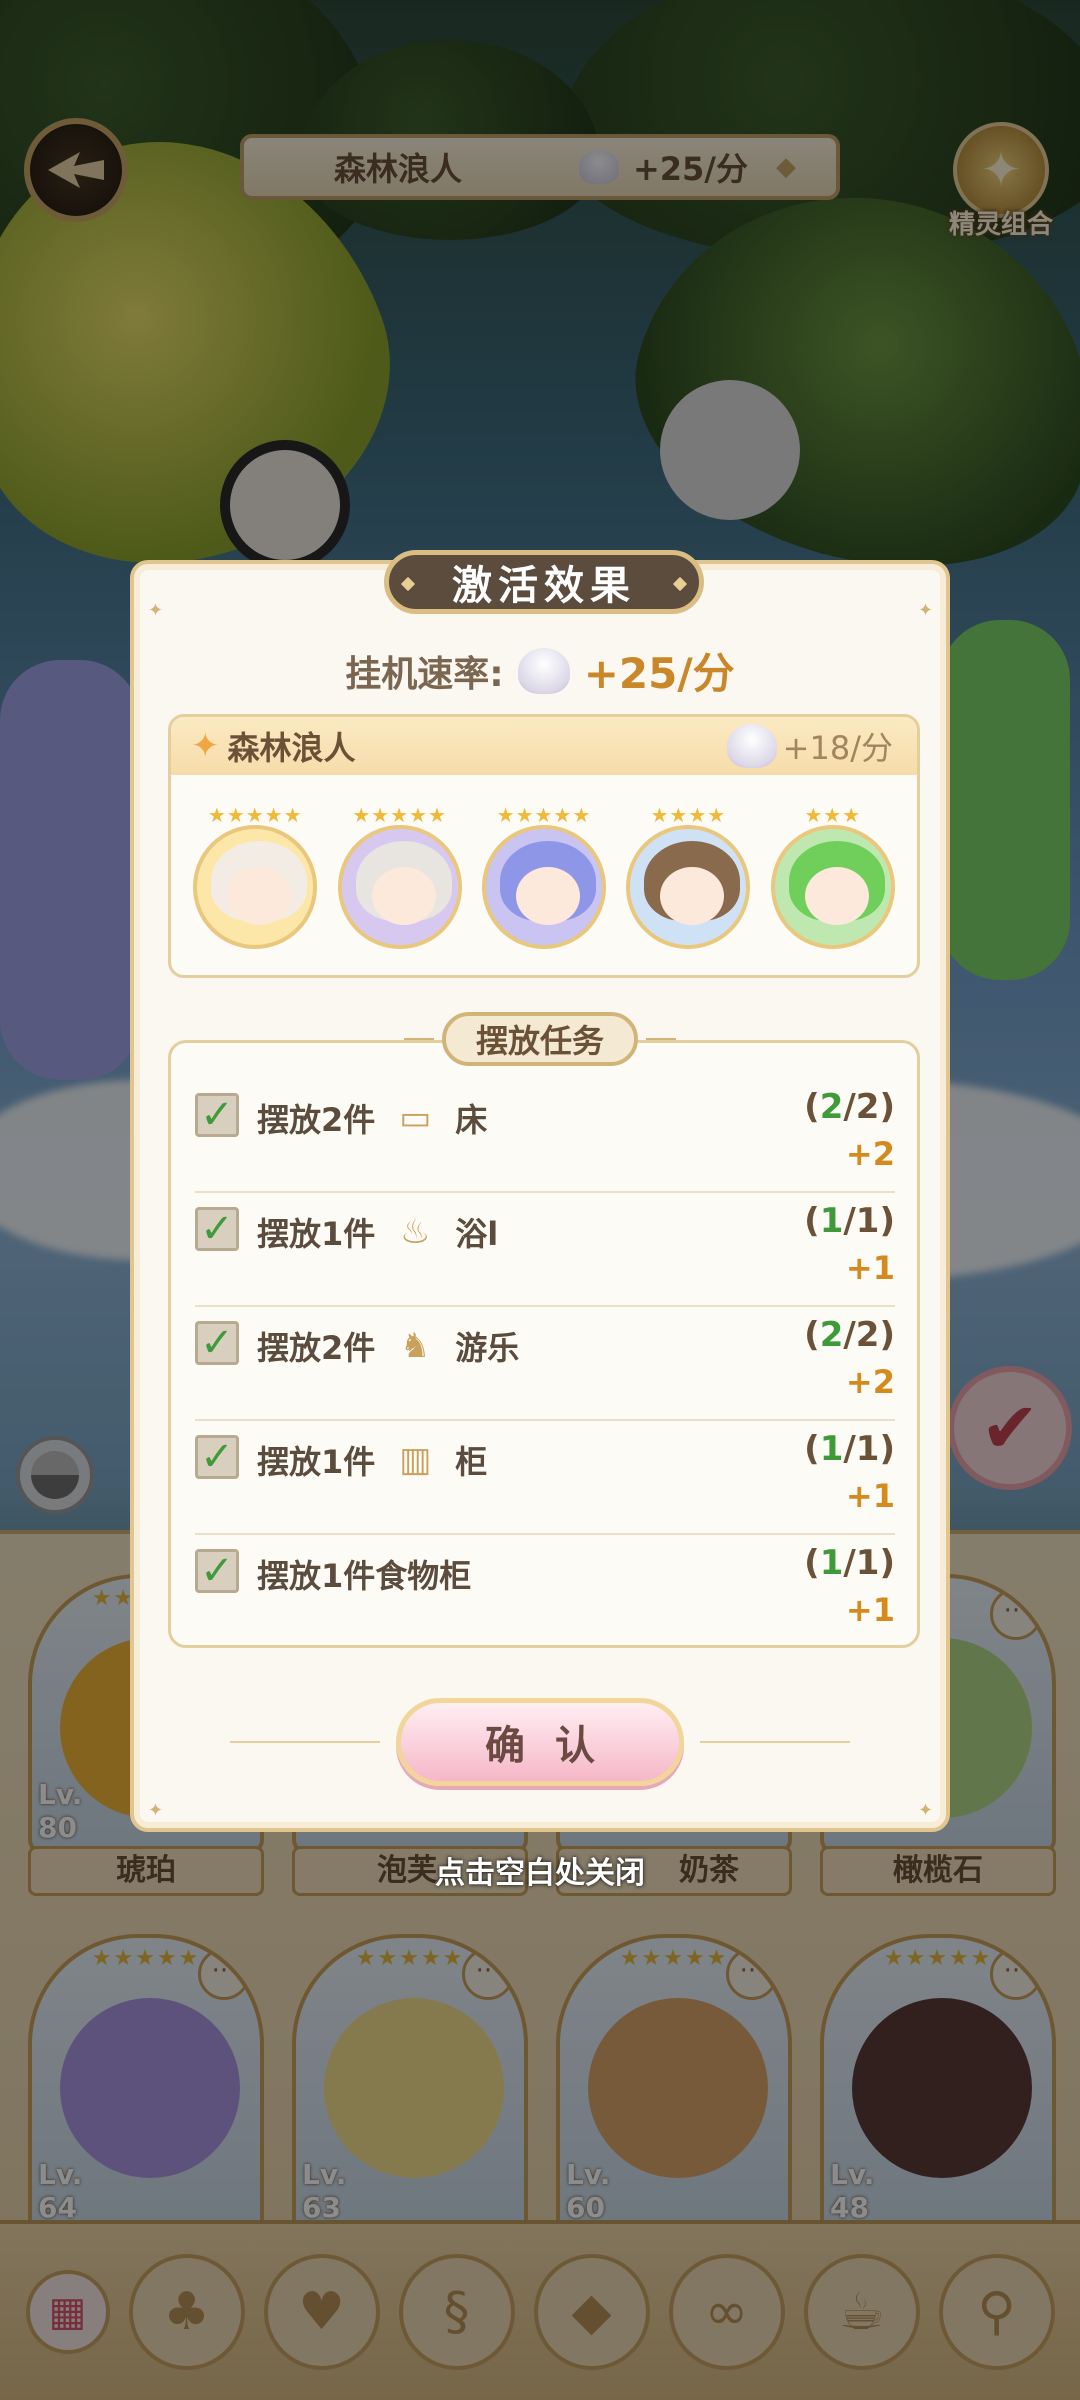  Describe the element at coordinates (545, 1478) in the screenshot. I see `task-row: ✓ 摆放1件 ▥ 柜 (1/1) +1` at that location.